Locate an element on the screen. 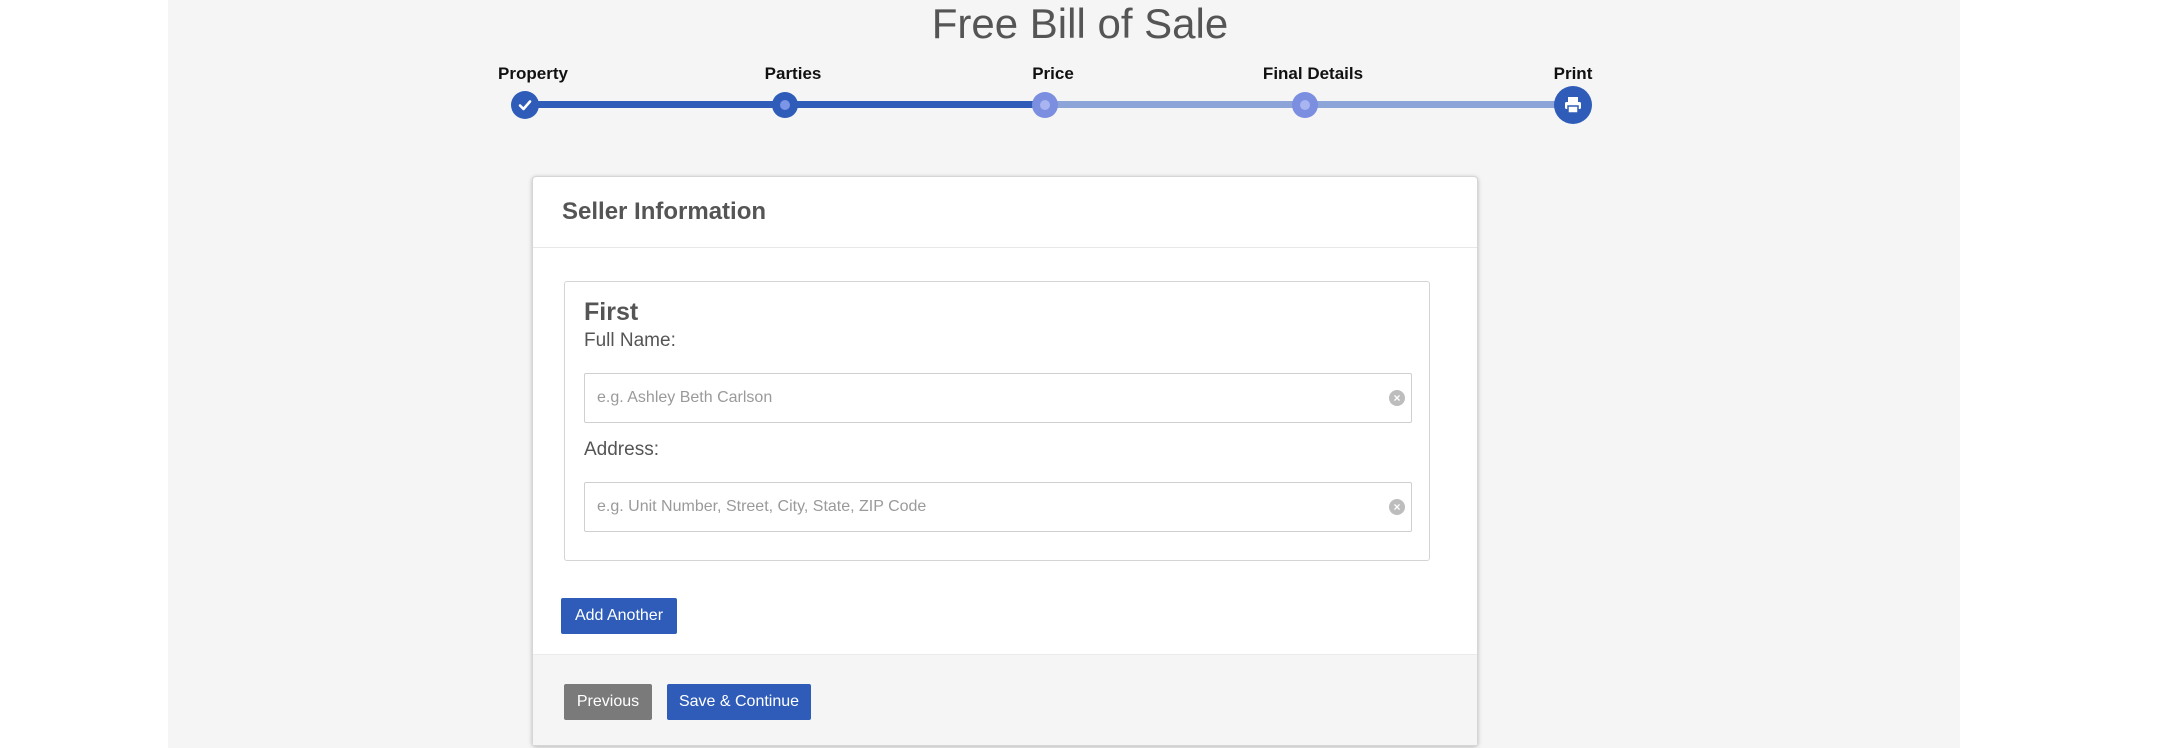  step-node-property is located at coordinates (525, 105).